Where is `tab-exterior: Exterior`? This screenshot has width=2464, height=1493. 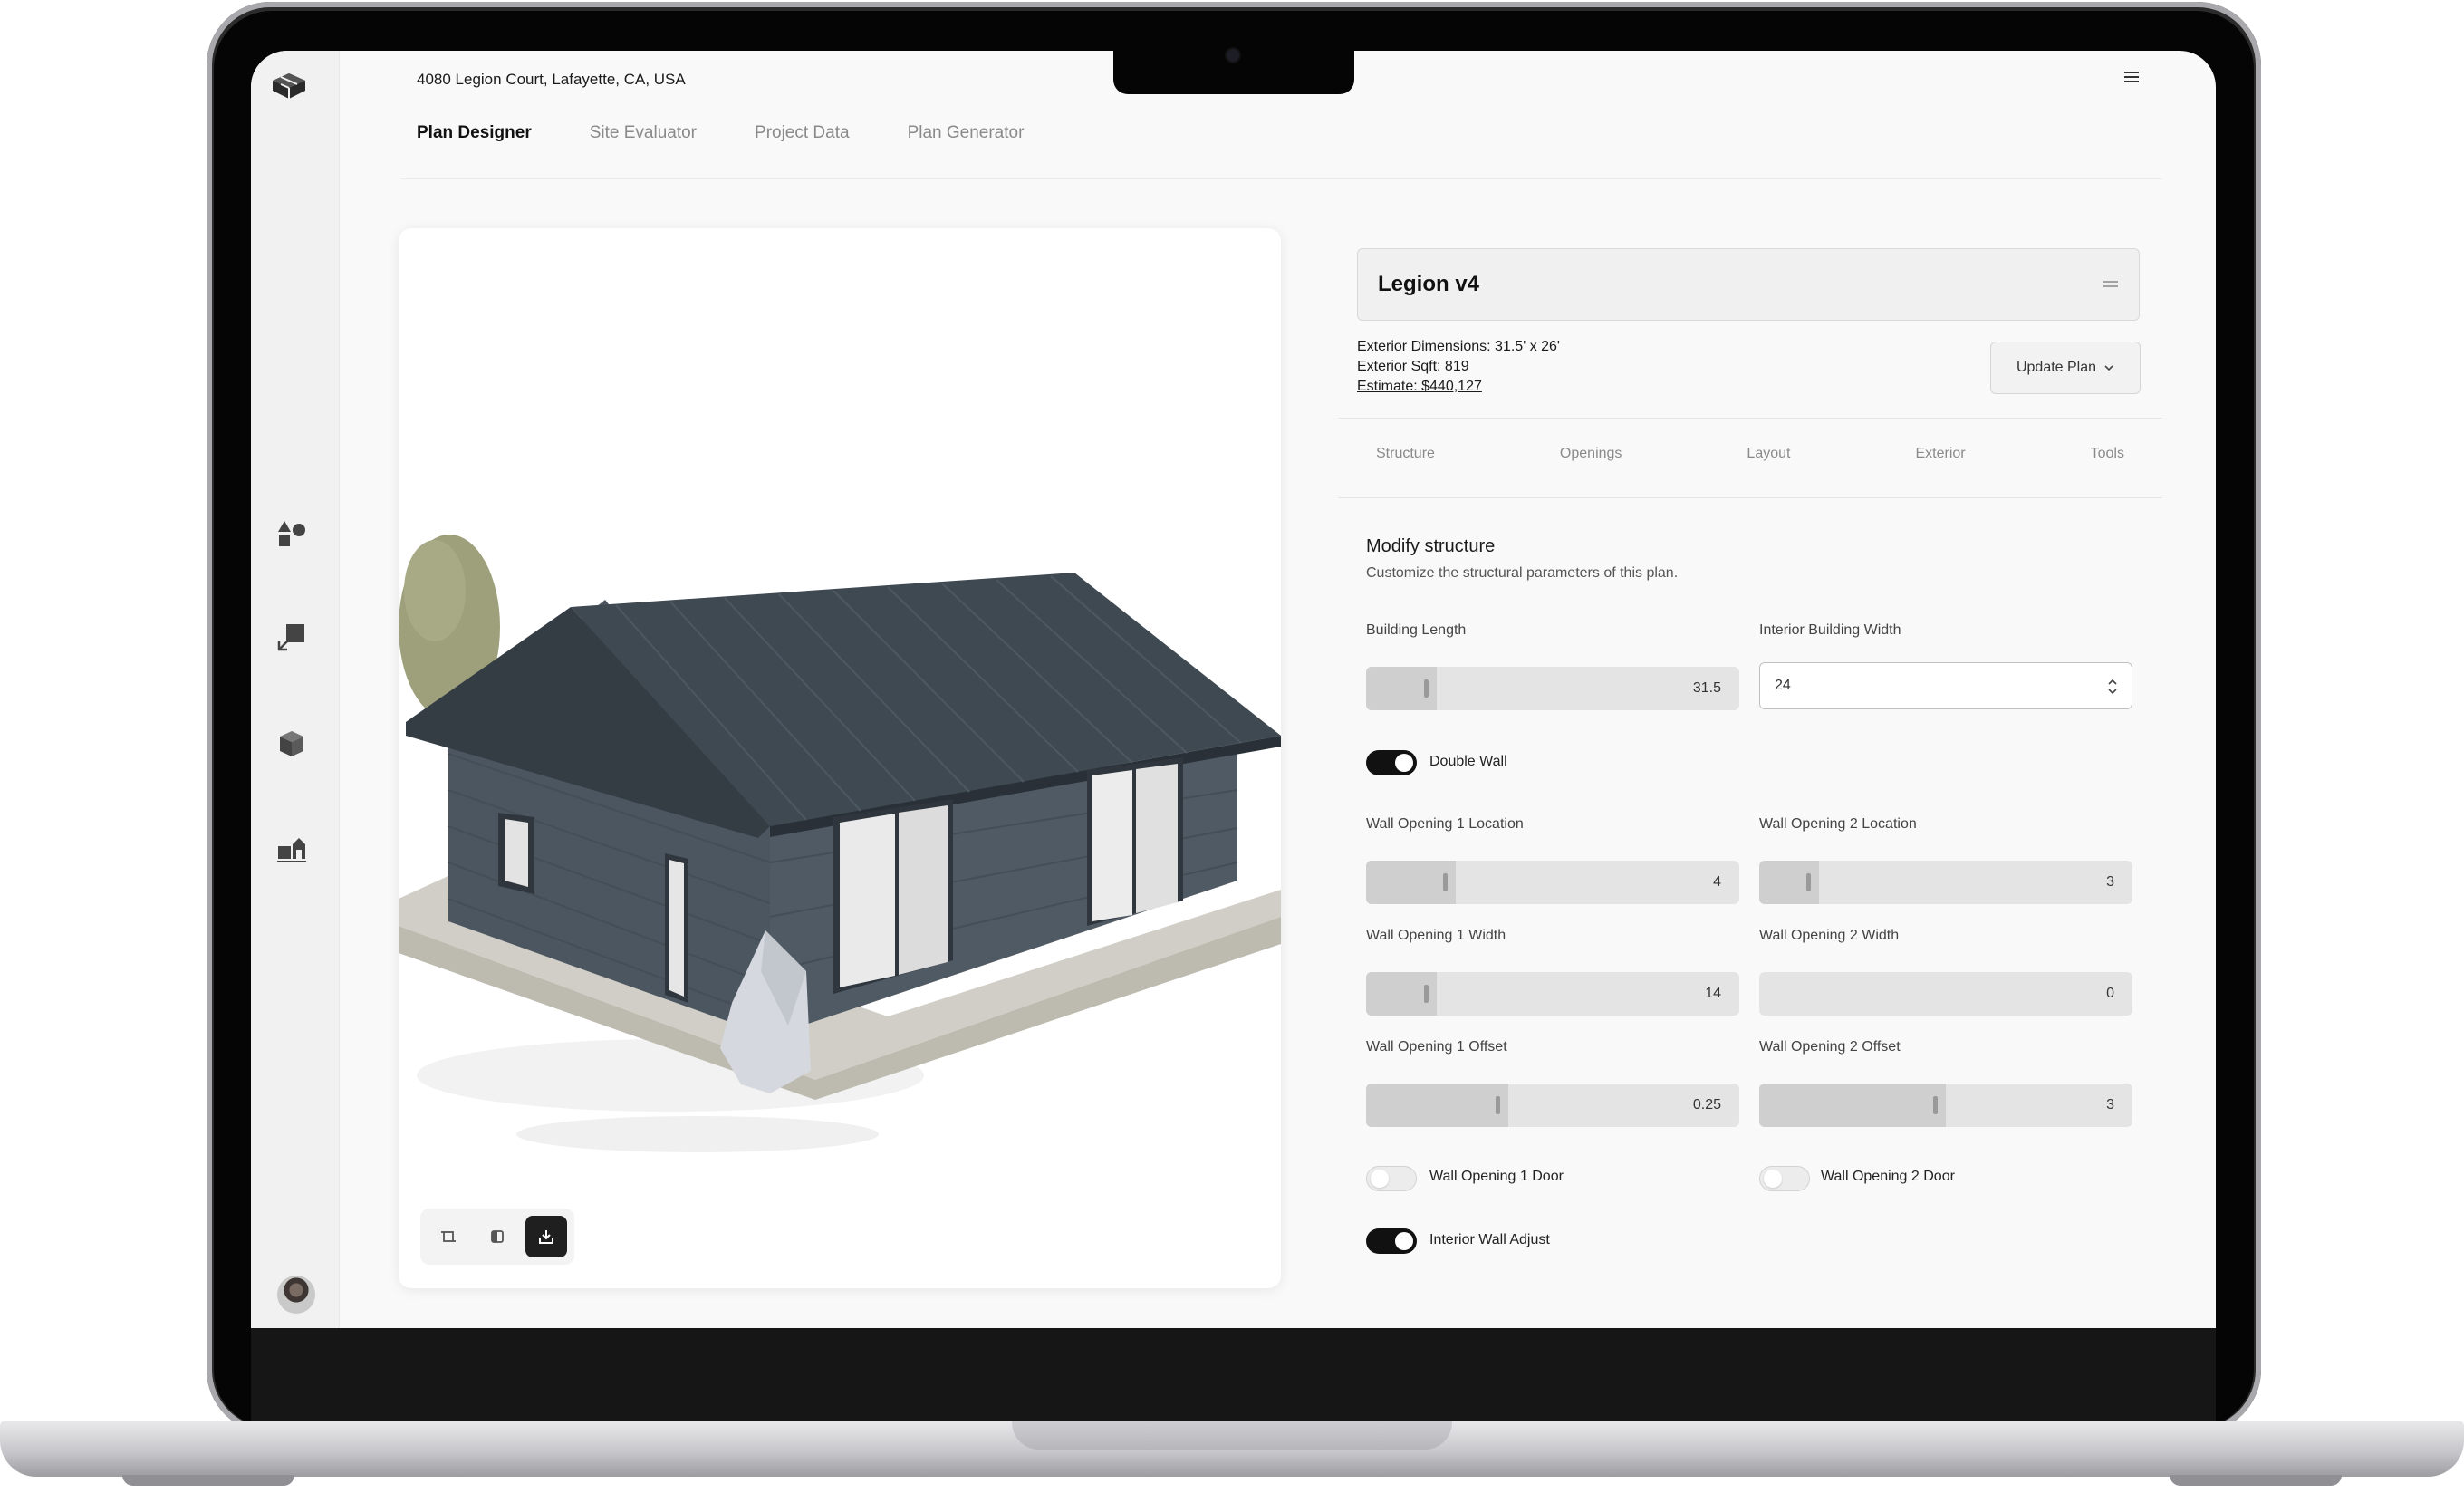 tab-exterior: Exterior is located at coordinates (1940, 454).